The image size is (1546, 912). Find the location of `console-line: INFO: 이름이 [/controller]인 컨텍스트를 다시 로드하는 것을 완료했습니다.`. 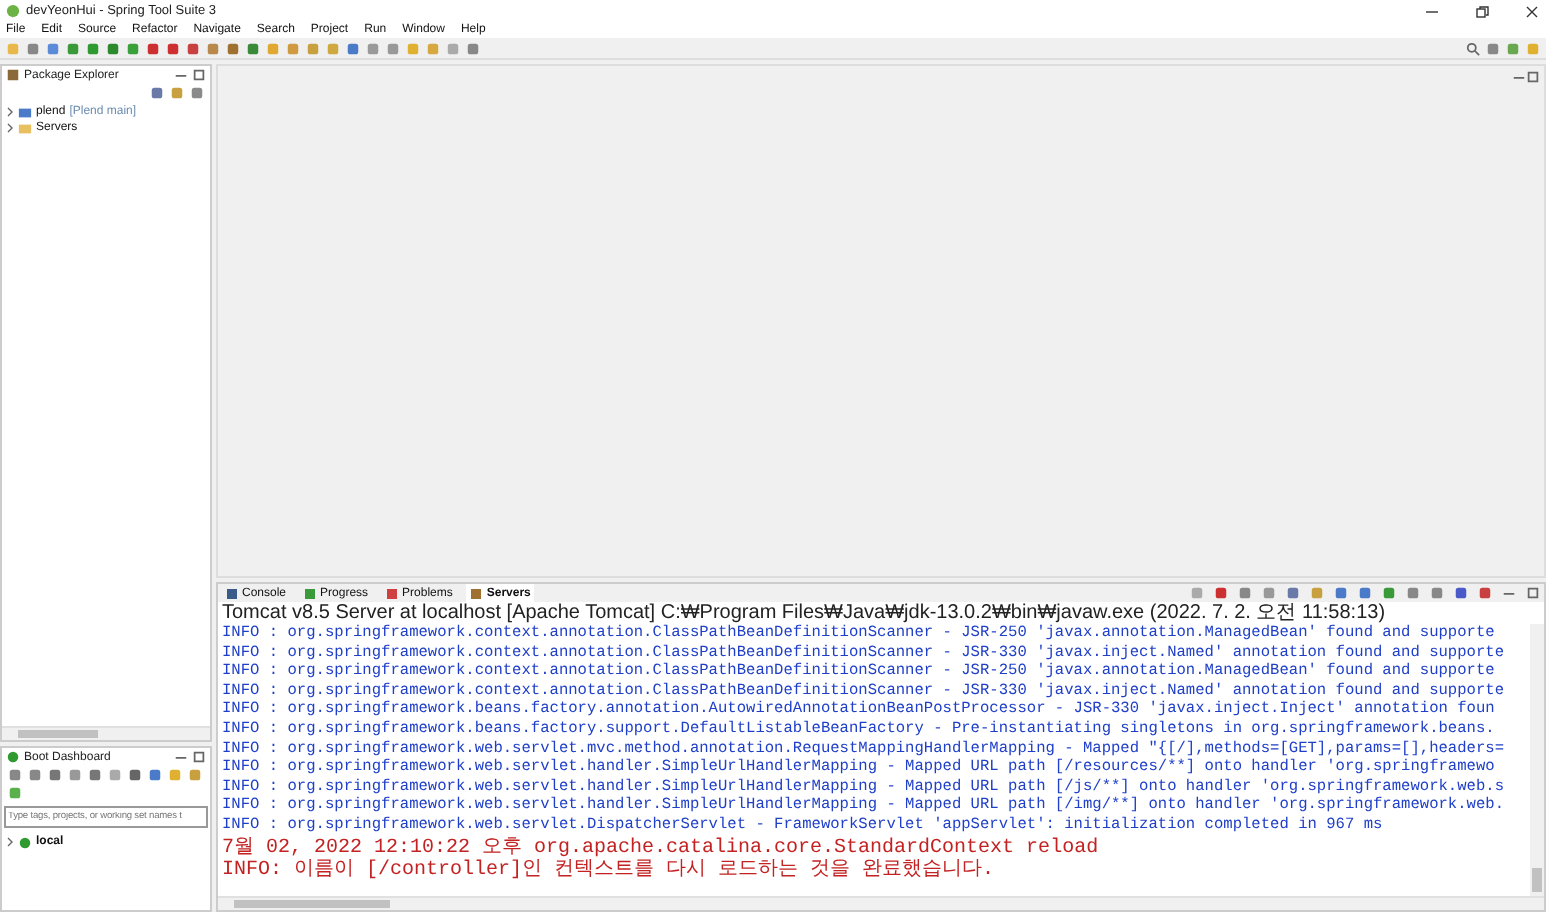

console-line: INFO: 이름이 [/controller]인 컨텍스트를 다시 로드하는 것을 완료했습니다. is located at coordinates (608, 870).